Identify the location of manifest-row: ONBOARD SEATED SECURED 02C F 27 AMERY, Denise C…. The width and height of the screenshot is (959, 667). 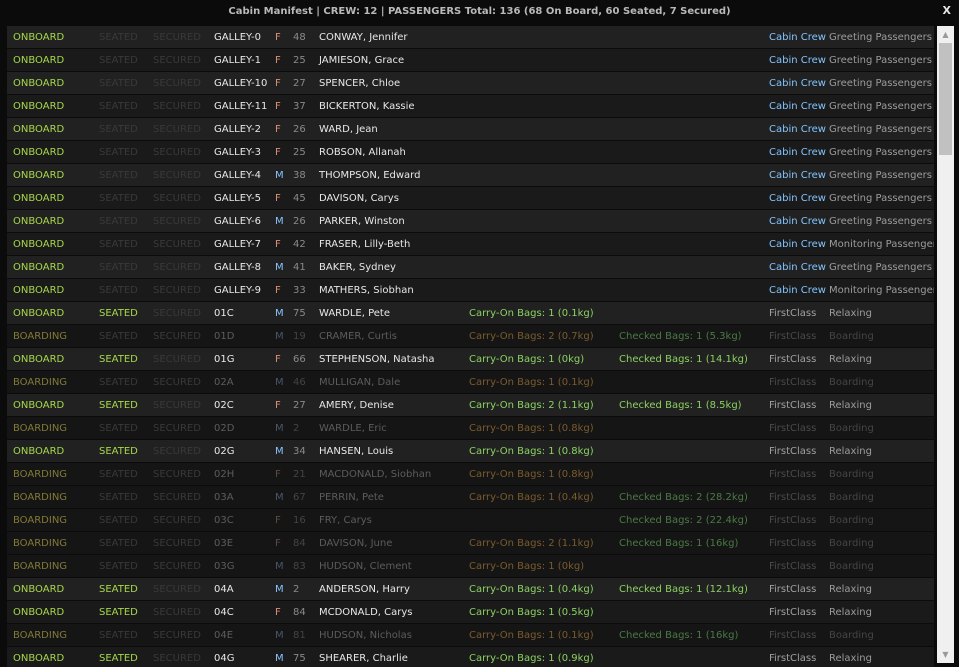
(470, 405).